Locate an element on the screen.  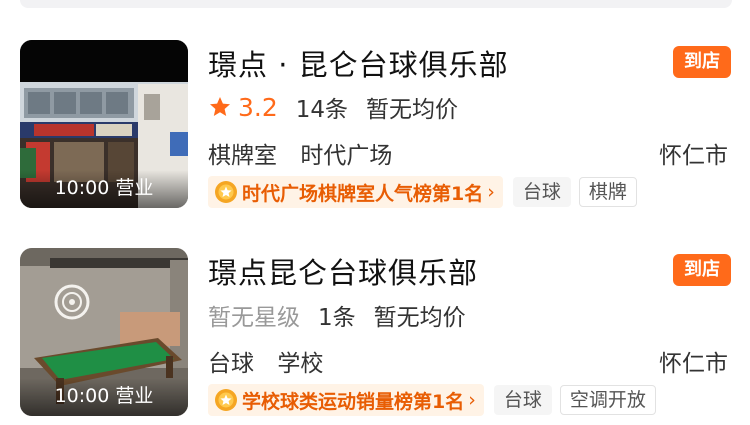
listing-title: 璟点昆仑台球俱乐部 is located at coordinates (343, 271).